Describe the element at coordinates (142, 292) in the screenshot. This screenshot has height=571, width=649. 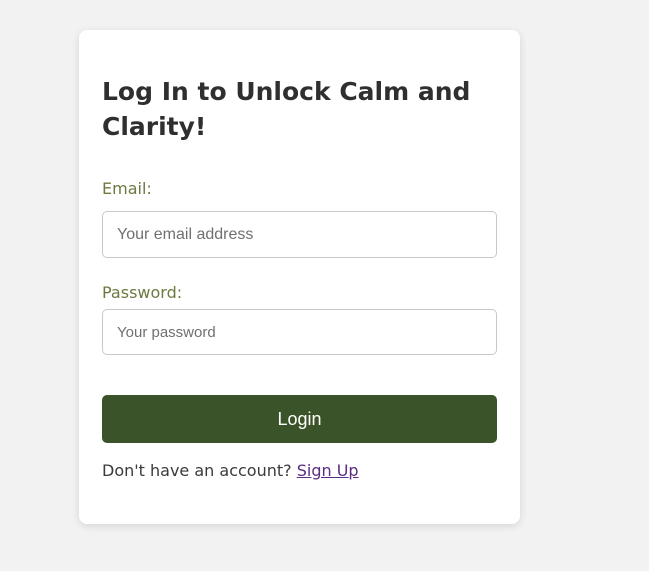
I see `password-label: Password:` at that location.